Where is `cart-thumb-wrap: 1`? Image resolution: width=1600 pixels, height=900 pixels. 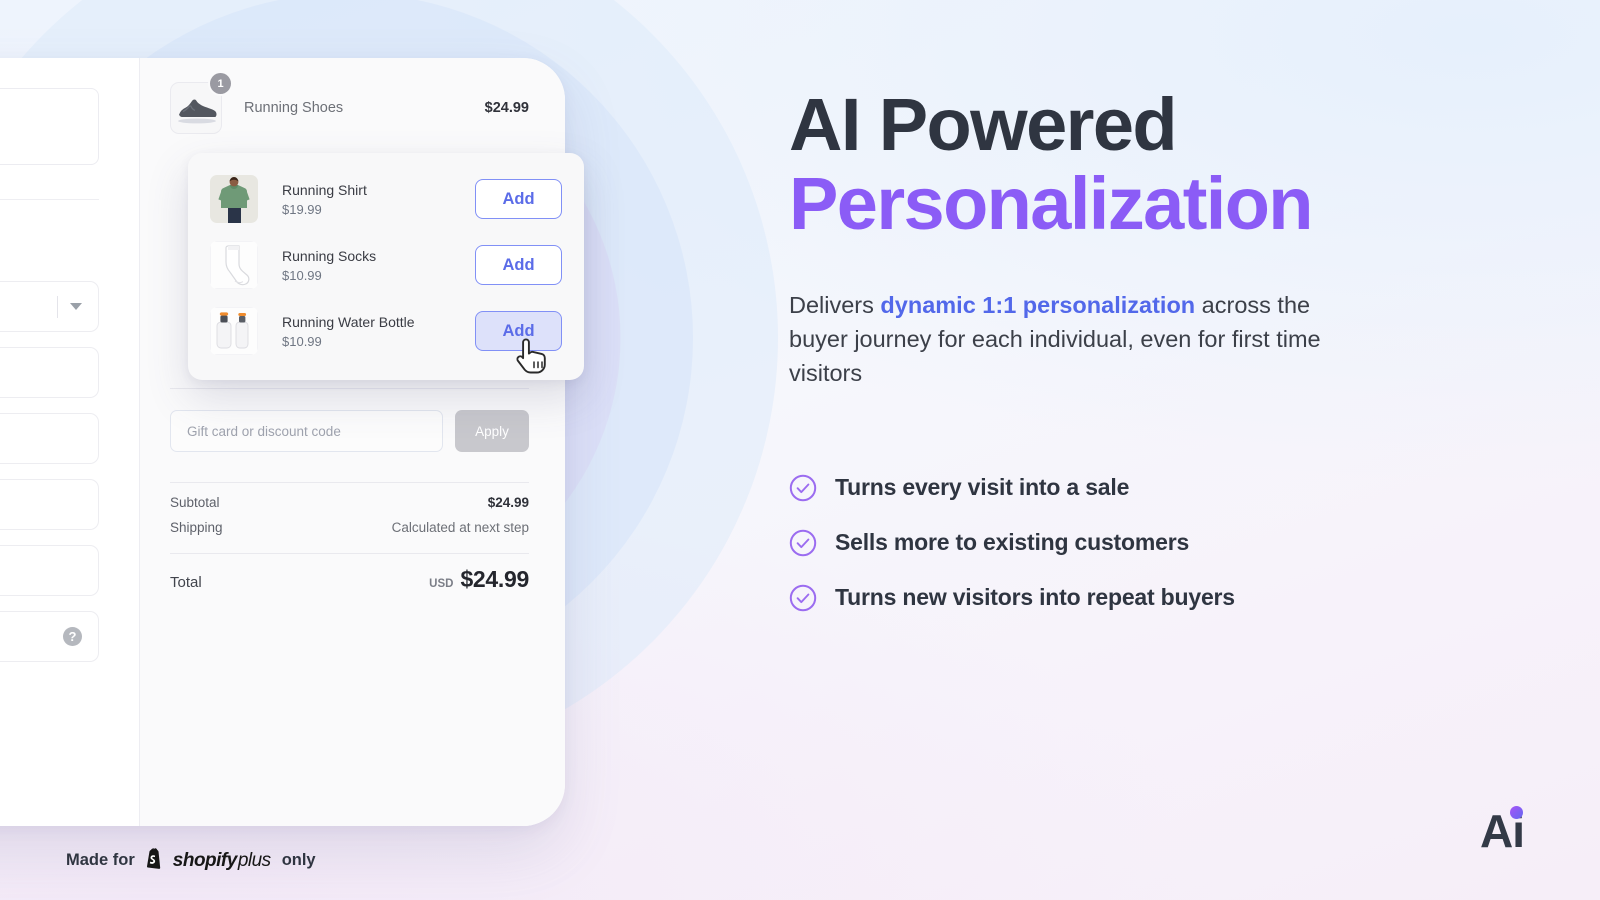
cart-thumb-wrap: 1 is located at coordinates (200, 103).